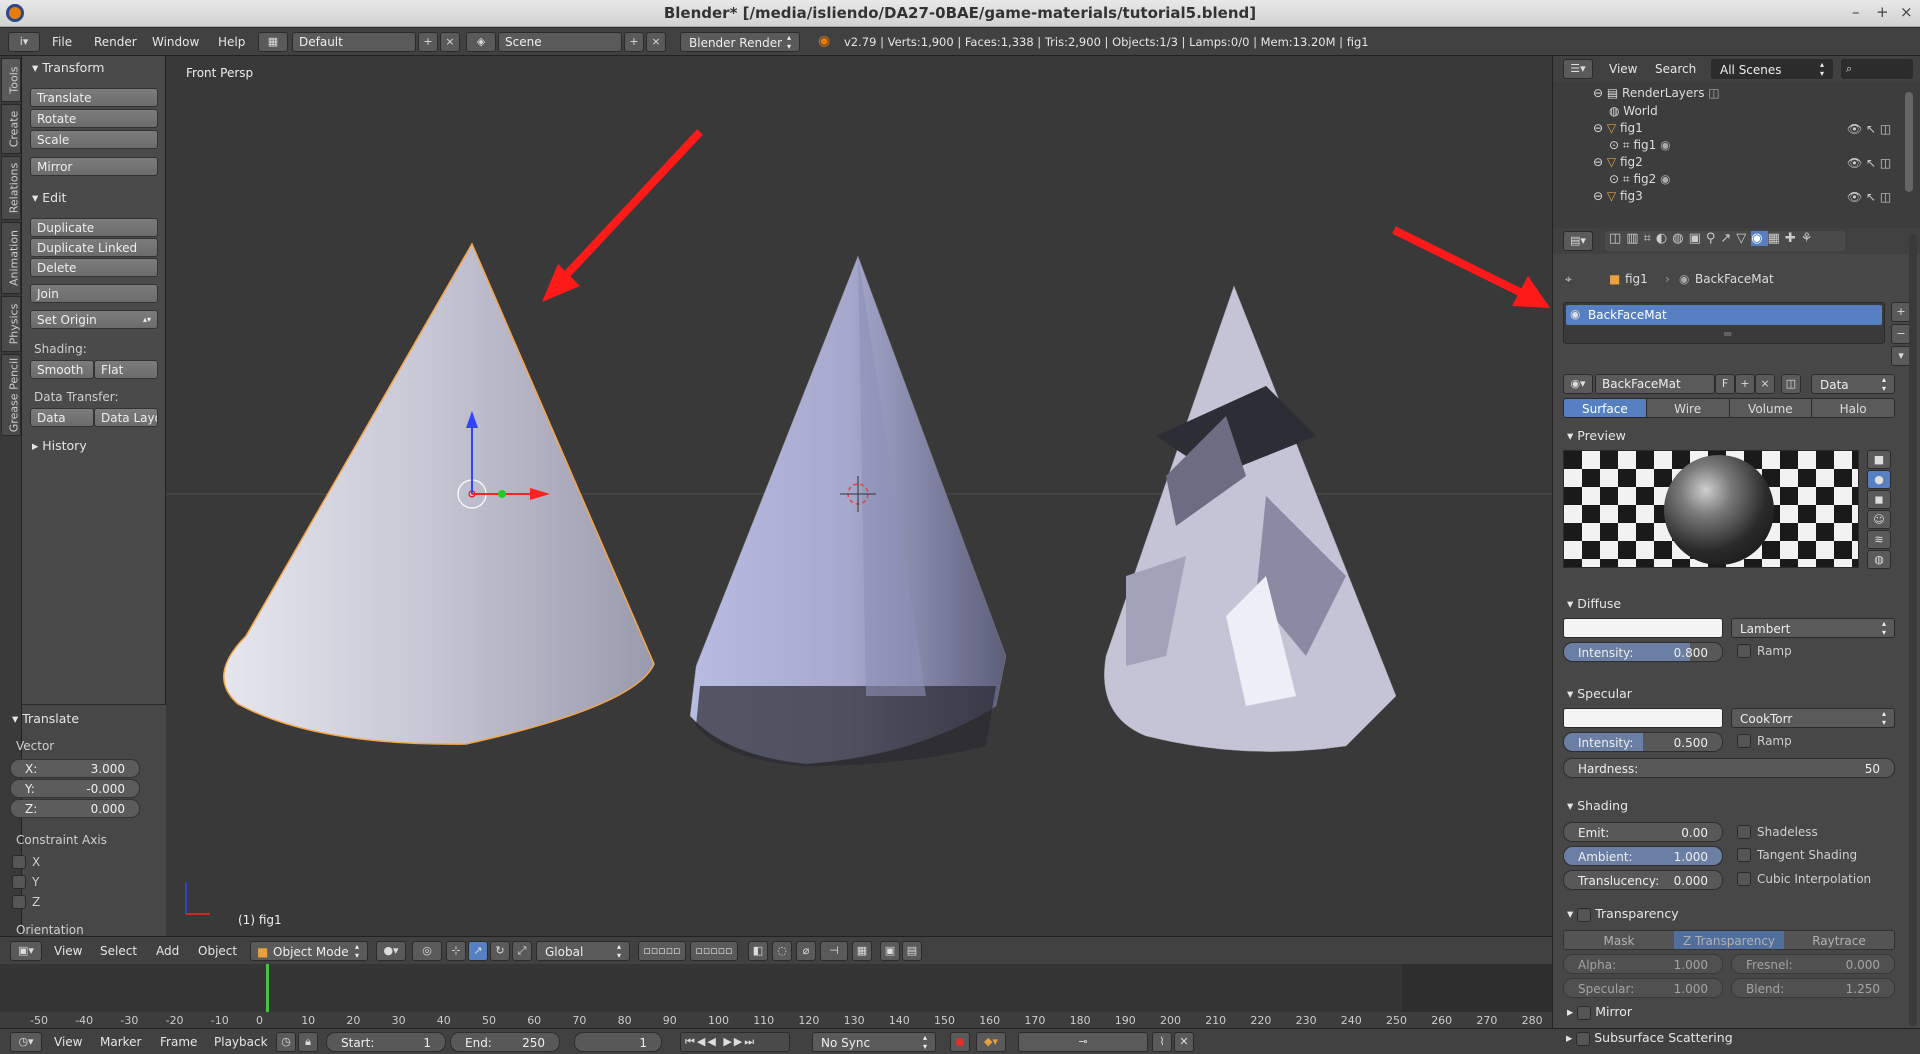 The image size is (1920, 1054). What do you see at coordinates (656, 42) in the screenshot?
I see `remove-scene-icon: ×` at bounding box center [656, 42].